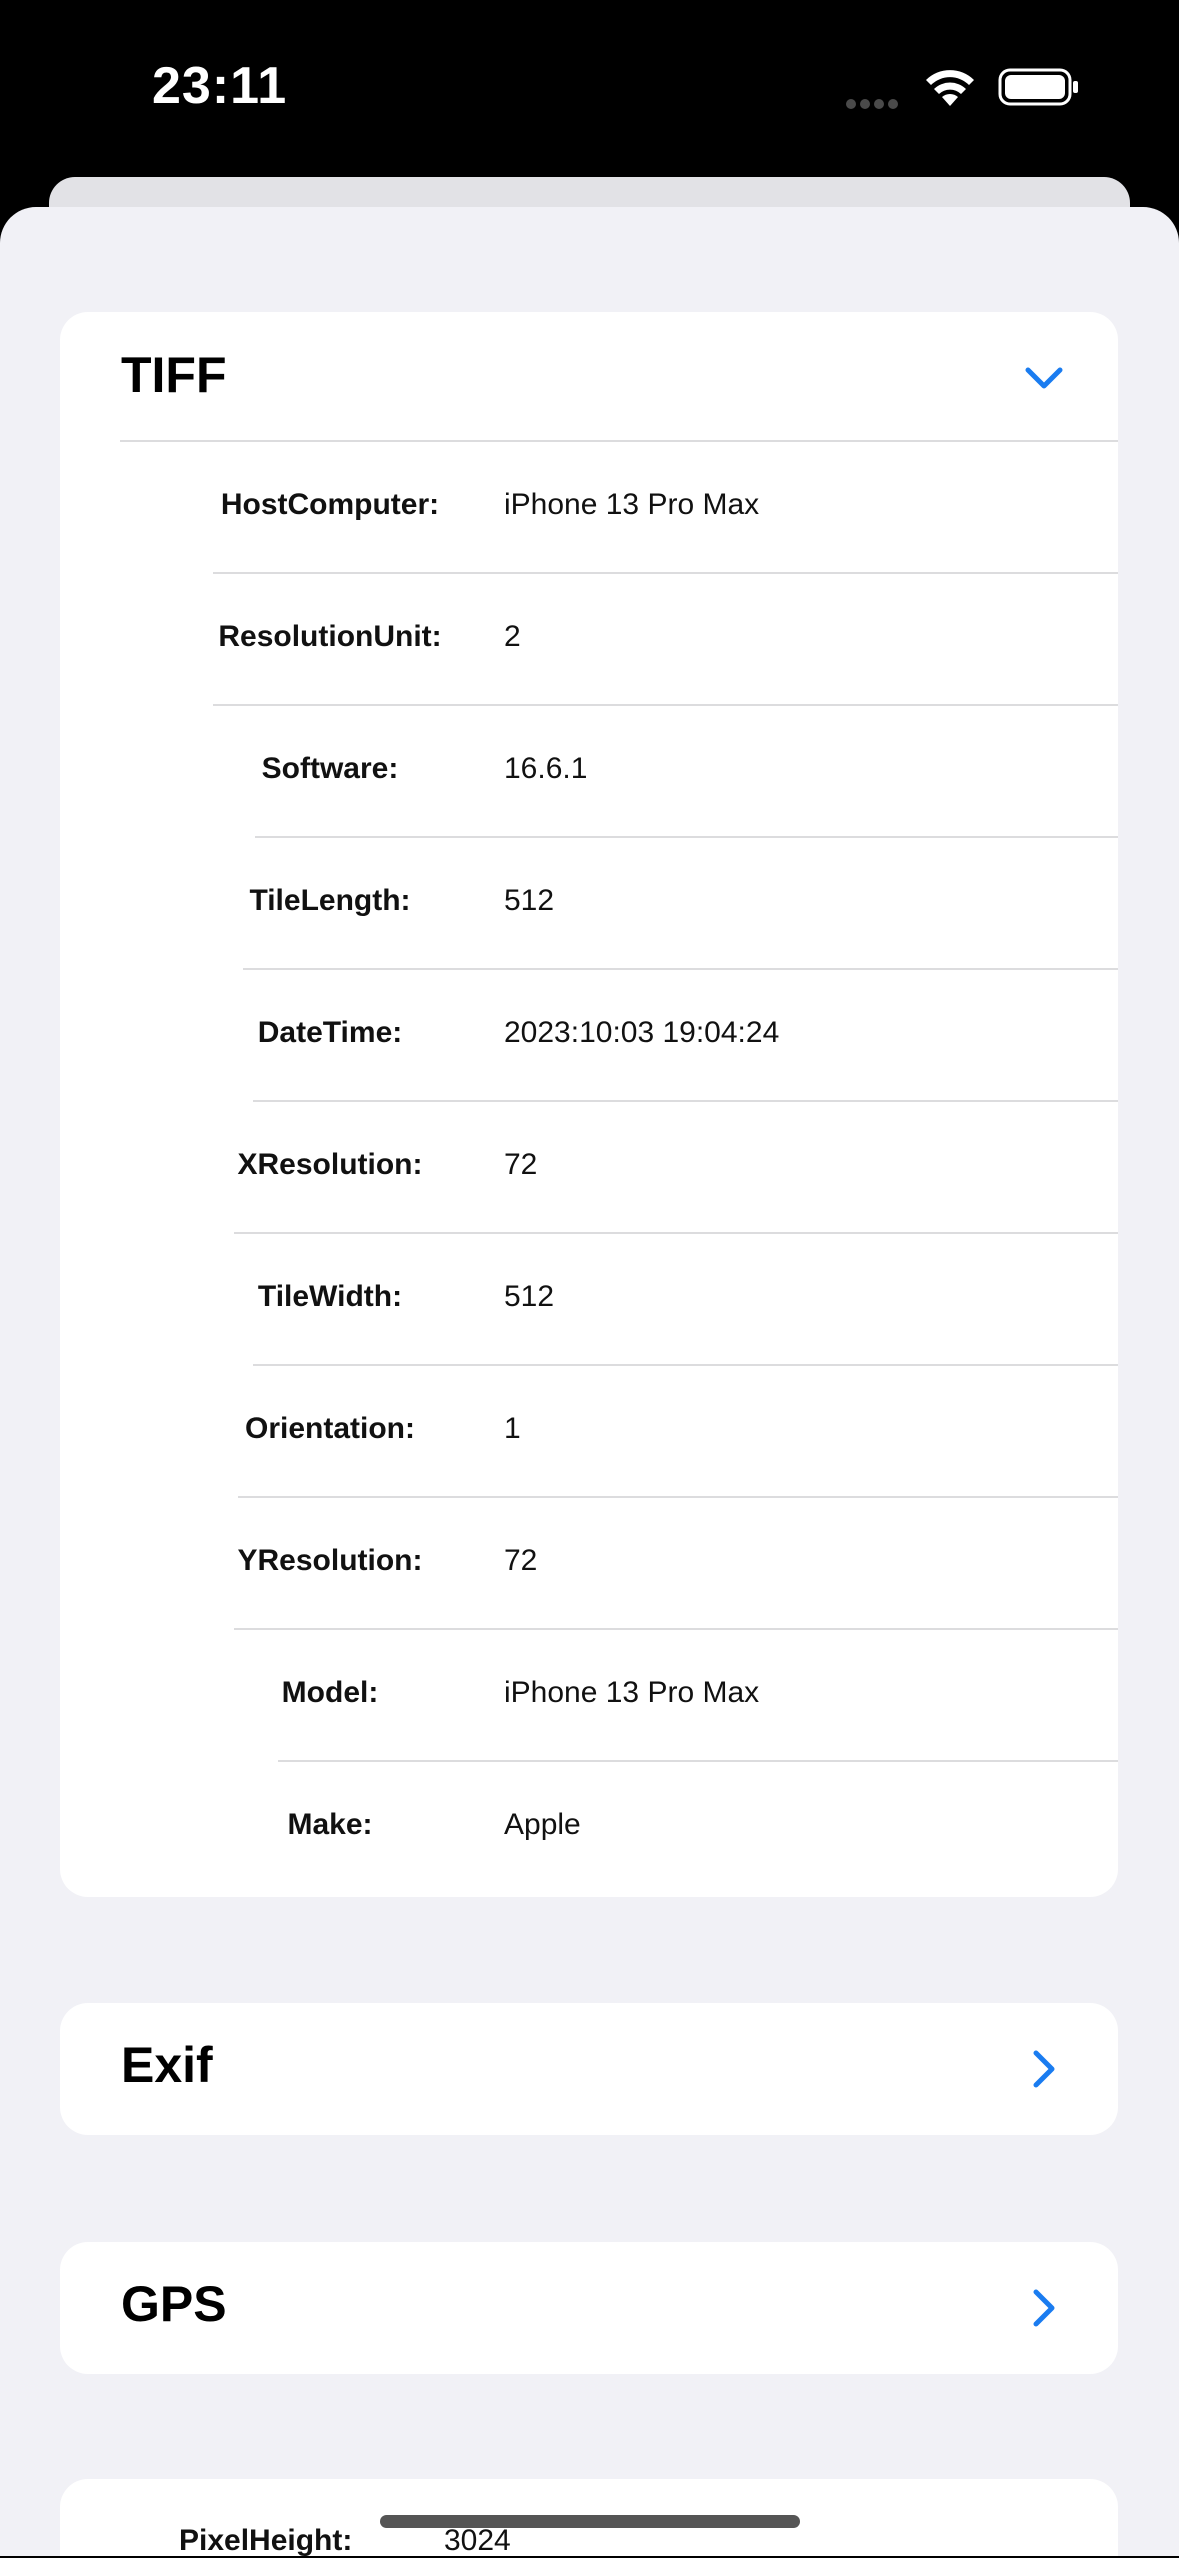 The width and height of the screenshot is (1179, 2558). I want to click on tiff-row-hostcomputer: HostComputer: iPhone 13 Pro Max, so click(589, 508).